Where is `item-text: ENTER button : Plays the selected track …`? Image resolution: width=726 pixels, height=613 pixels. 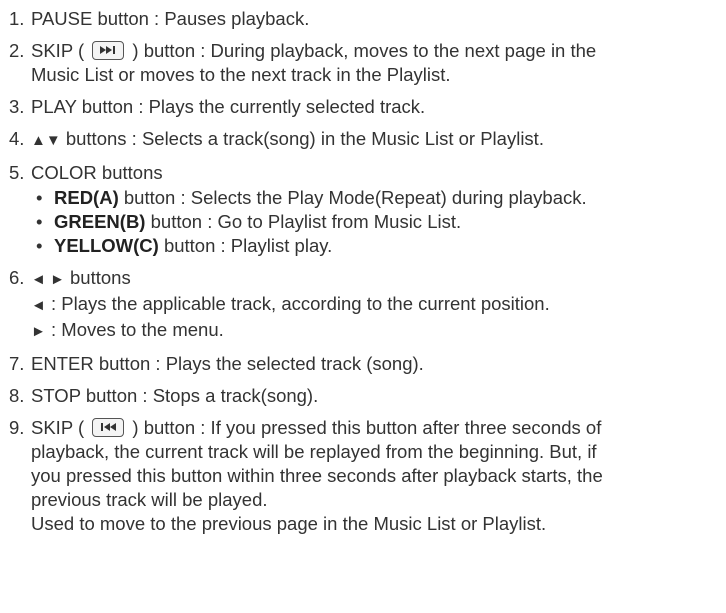 item-text: ENTER button : Plays the selected track … is located at coordinates (227, 363).